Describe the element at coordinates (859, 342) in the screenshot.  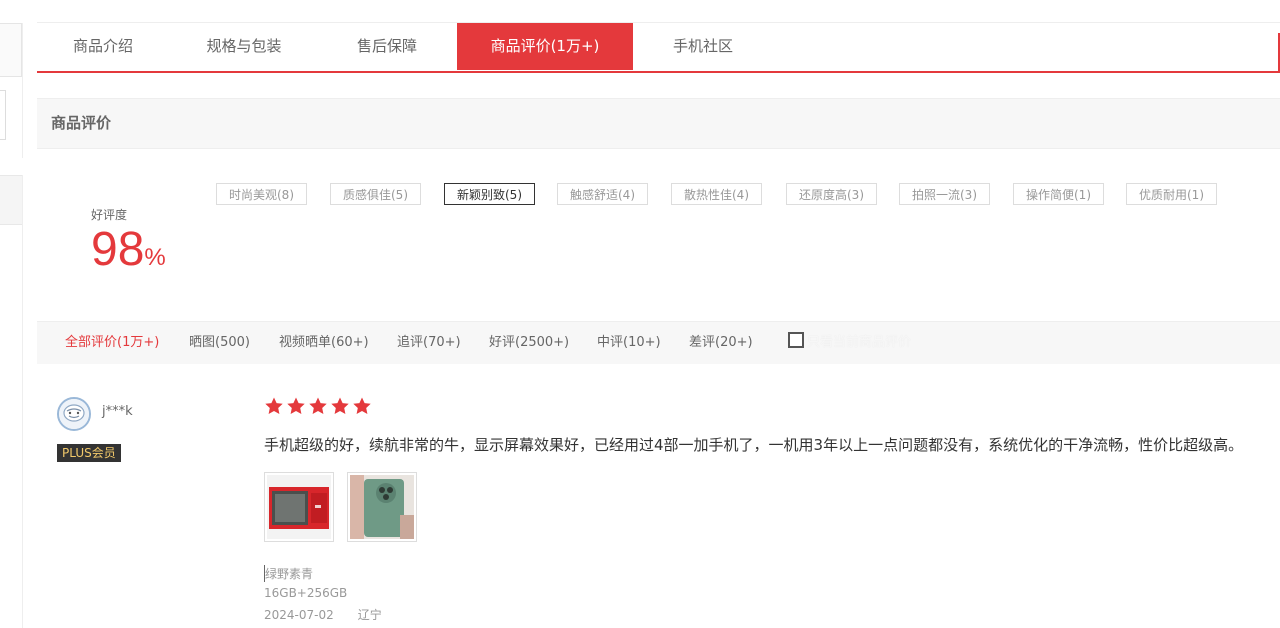
I see `current-product-checkbox-label: 只看当前商品评价` at that location.